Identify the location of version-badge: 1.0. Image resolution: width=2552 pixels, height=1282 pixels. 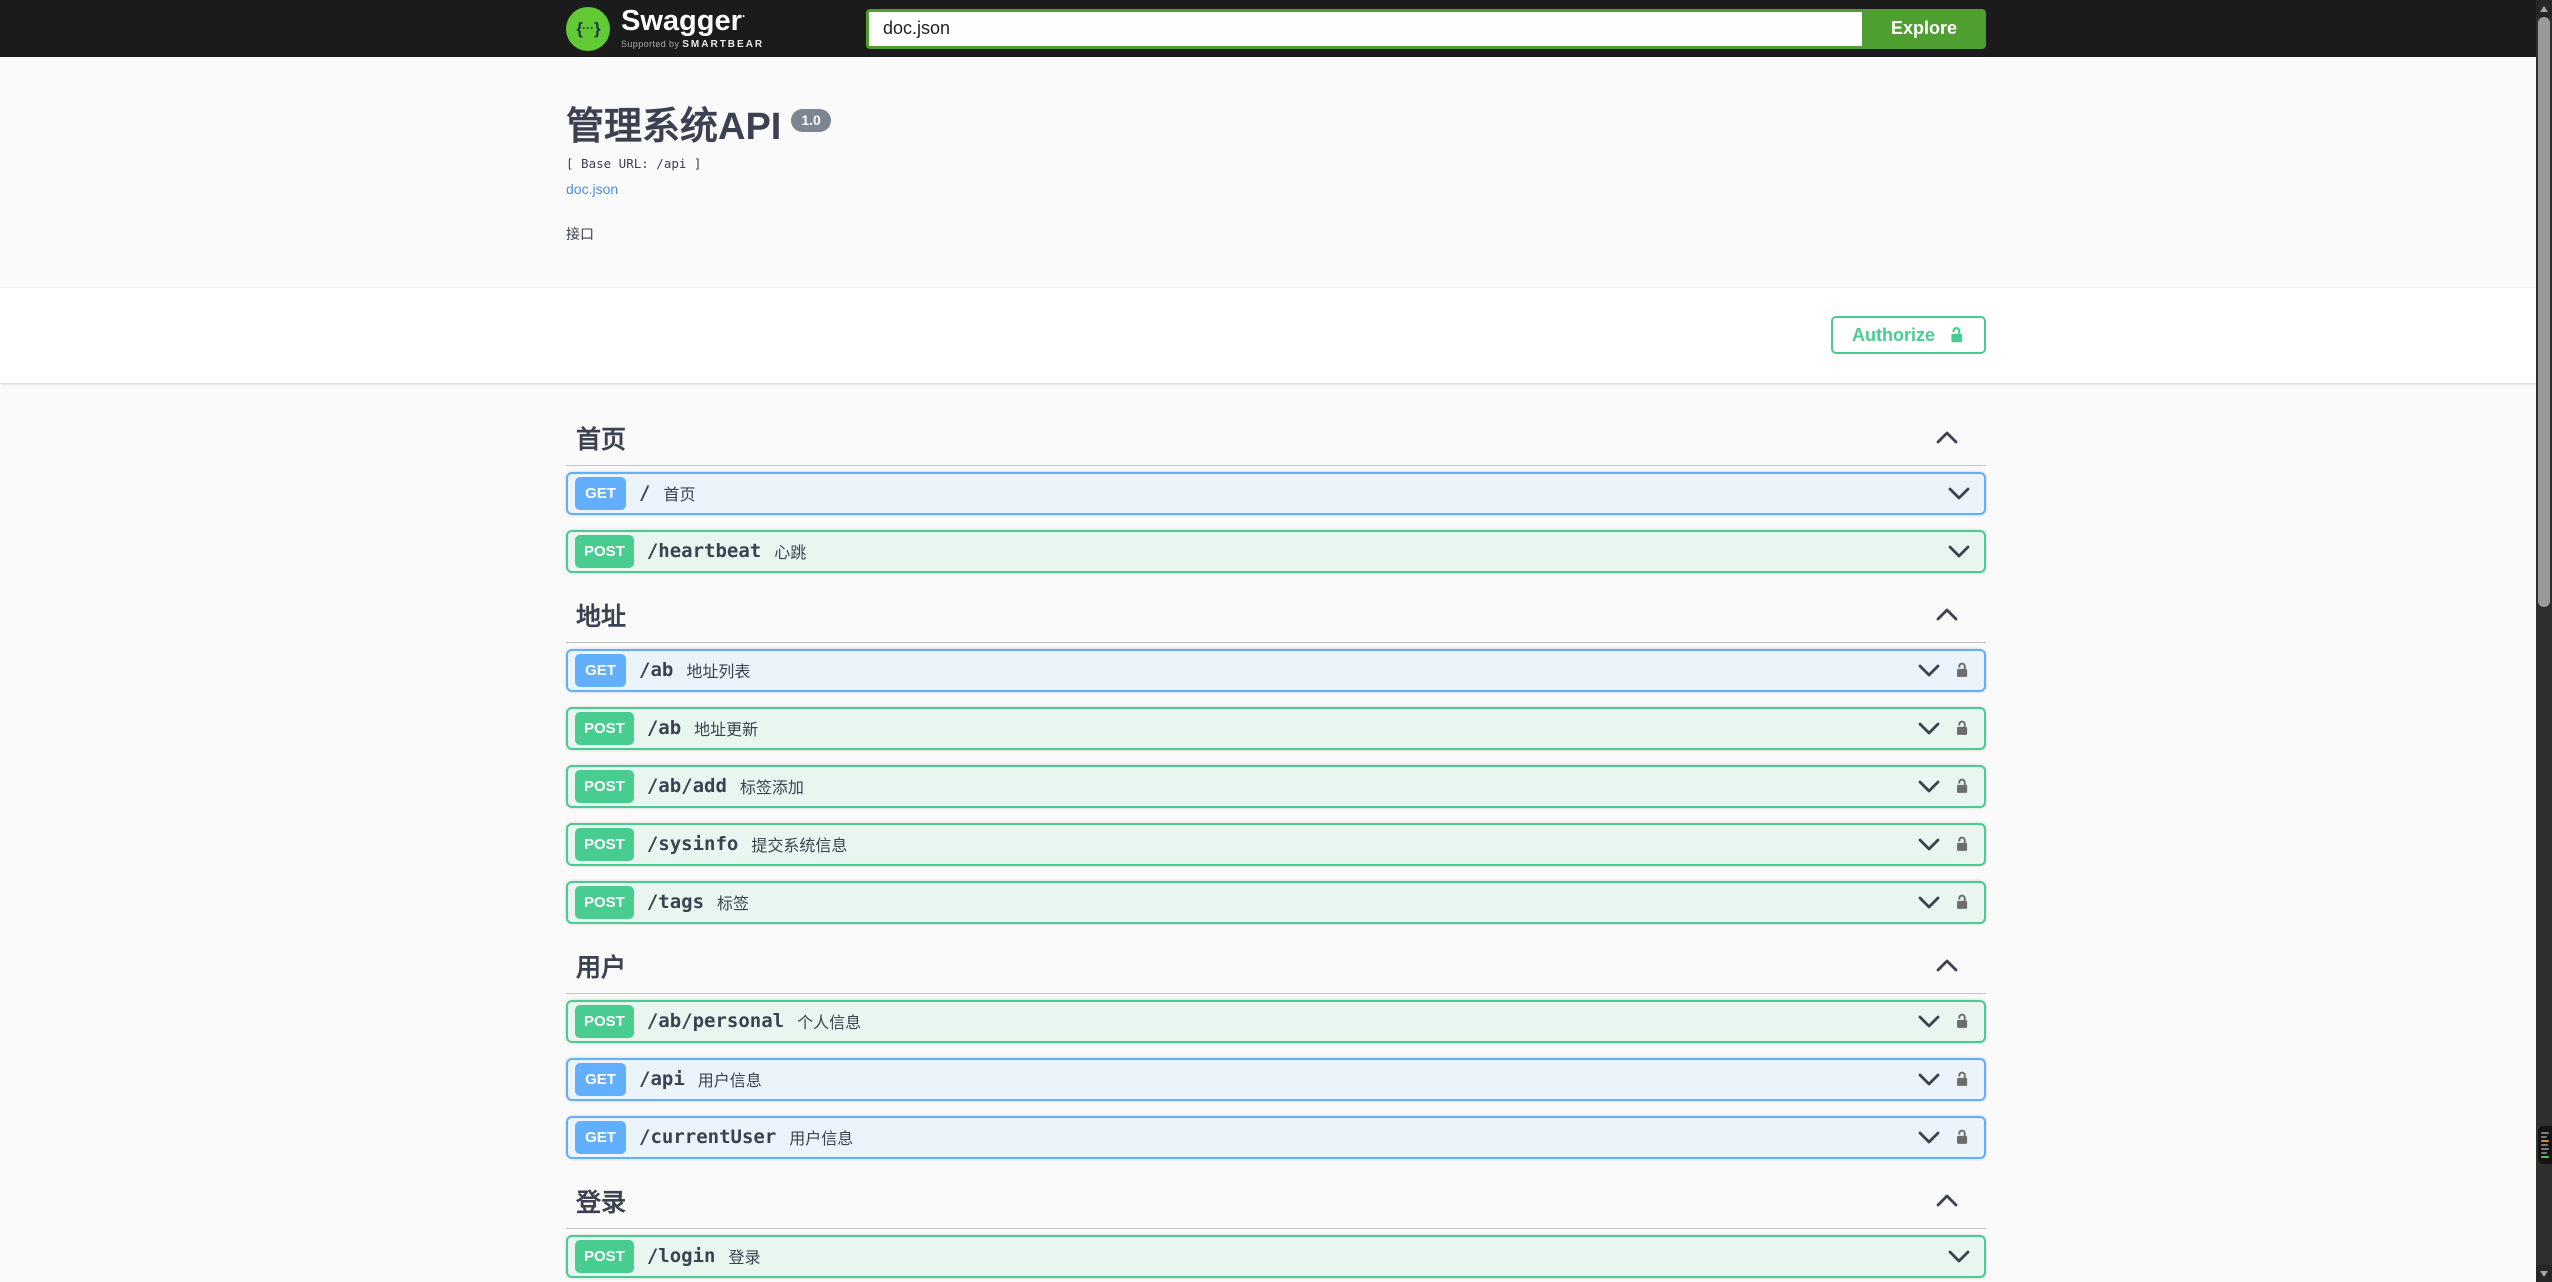
(811, 121).